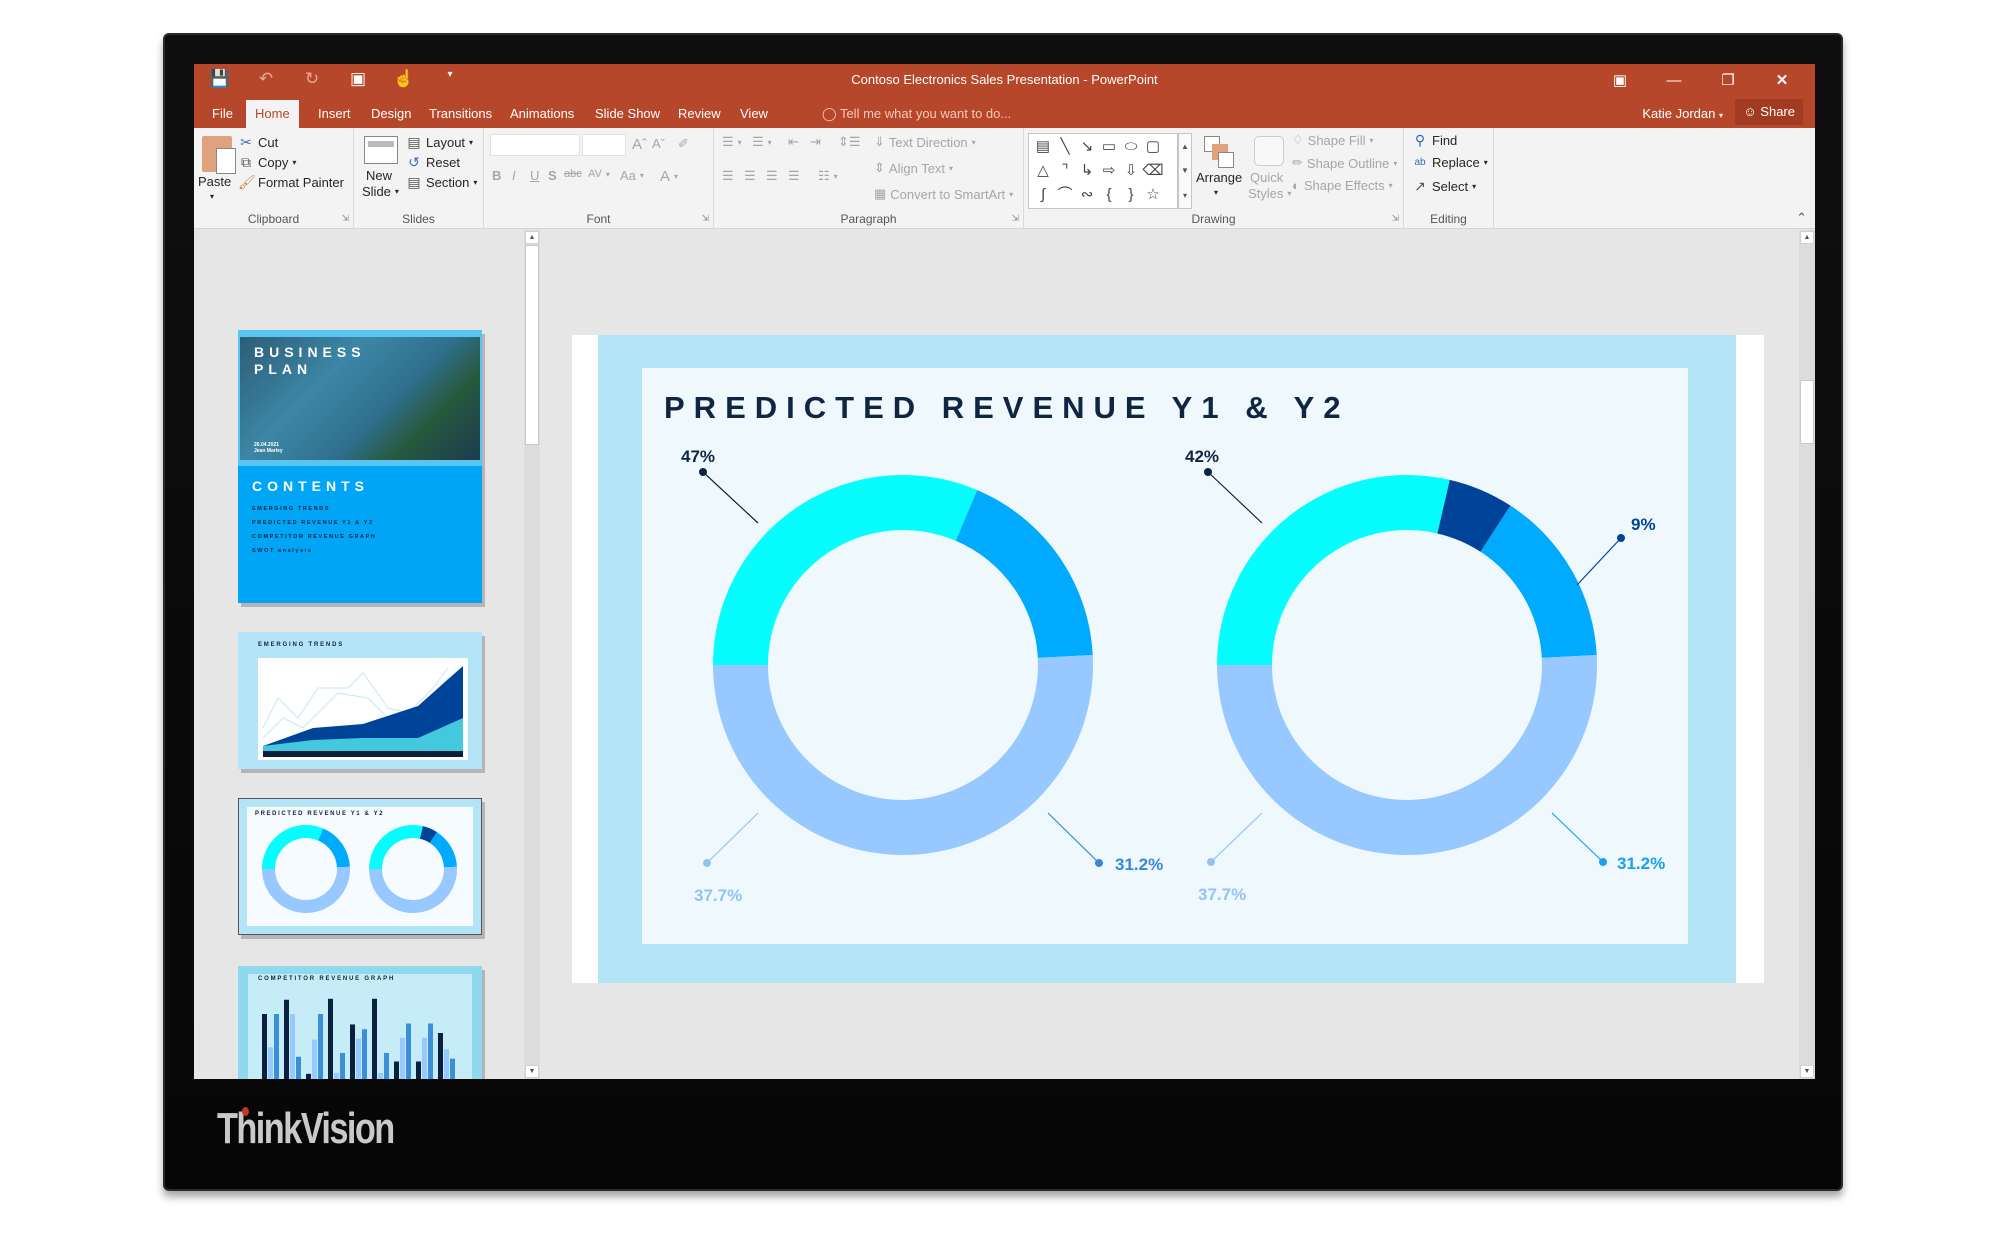  I want to click on group-drawing: ▤ ╲ ↘ ▭ ⬭ ▢ △ ⌝ ↳ ⇨ ⇩ ⌫ ∫ ⌒ ∾ { } ☆ ▲ ▼ ▾, so click(1214, 178).